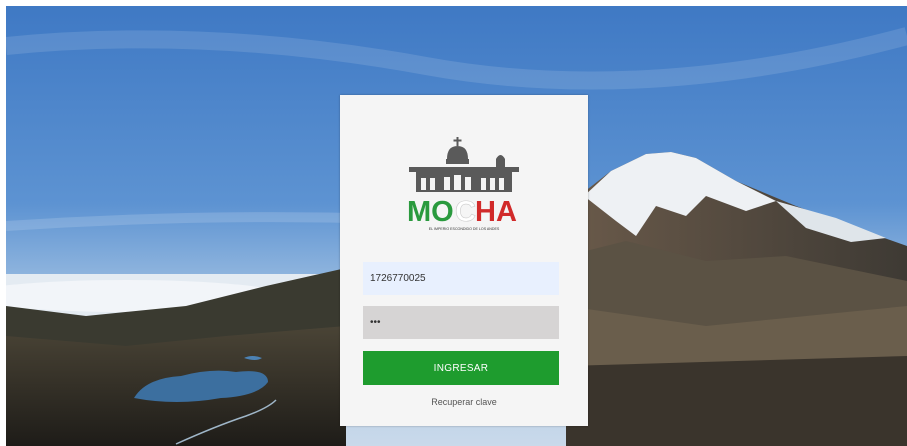  Describe the element at coordinates (461, 322) in the screenshot. I see `password-input` at that location.